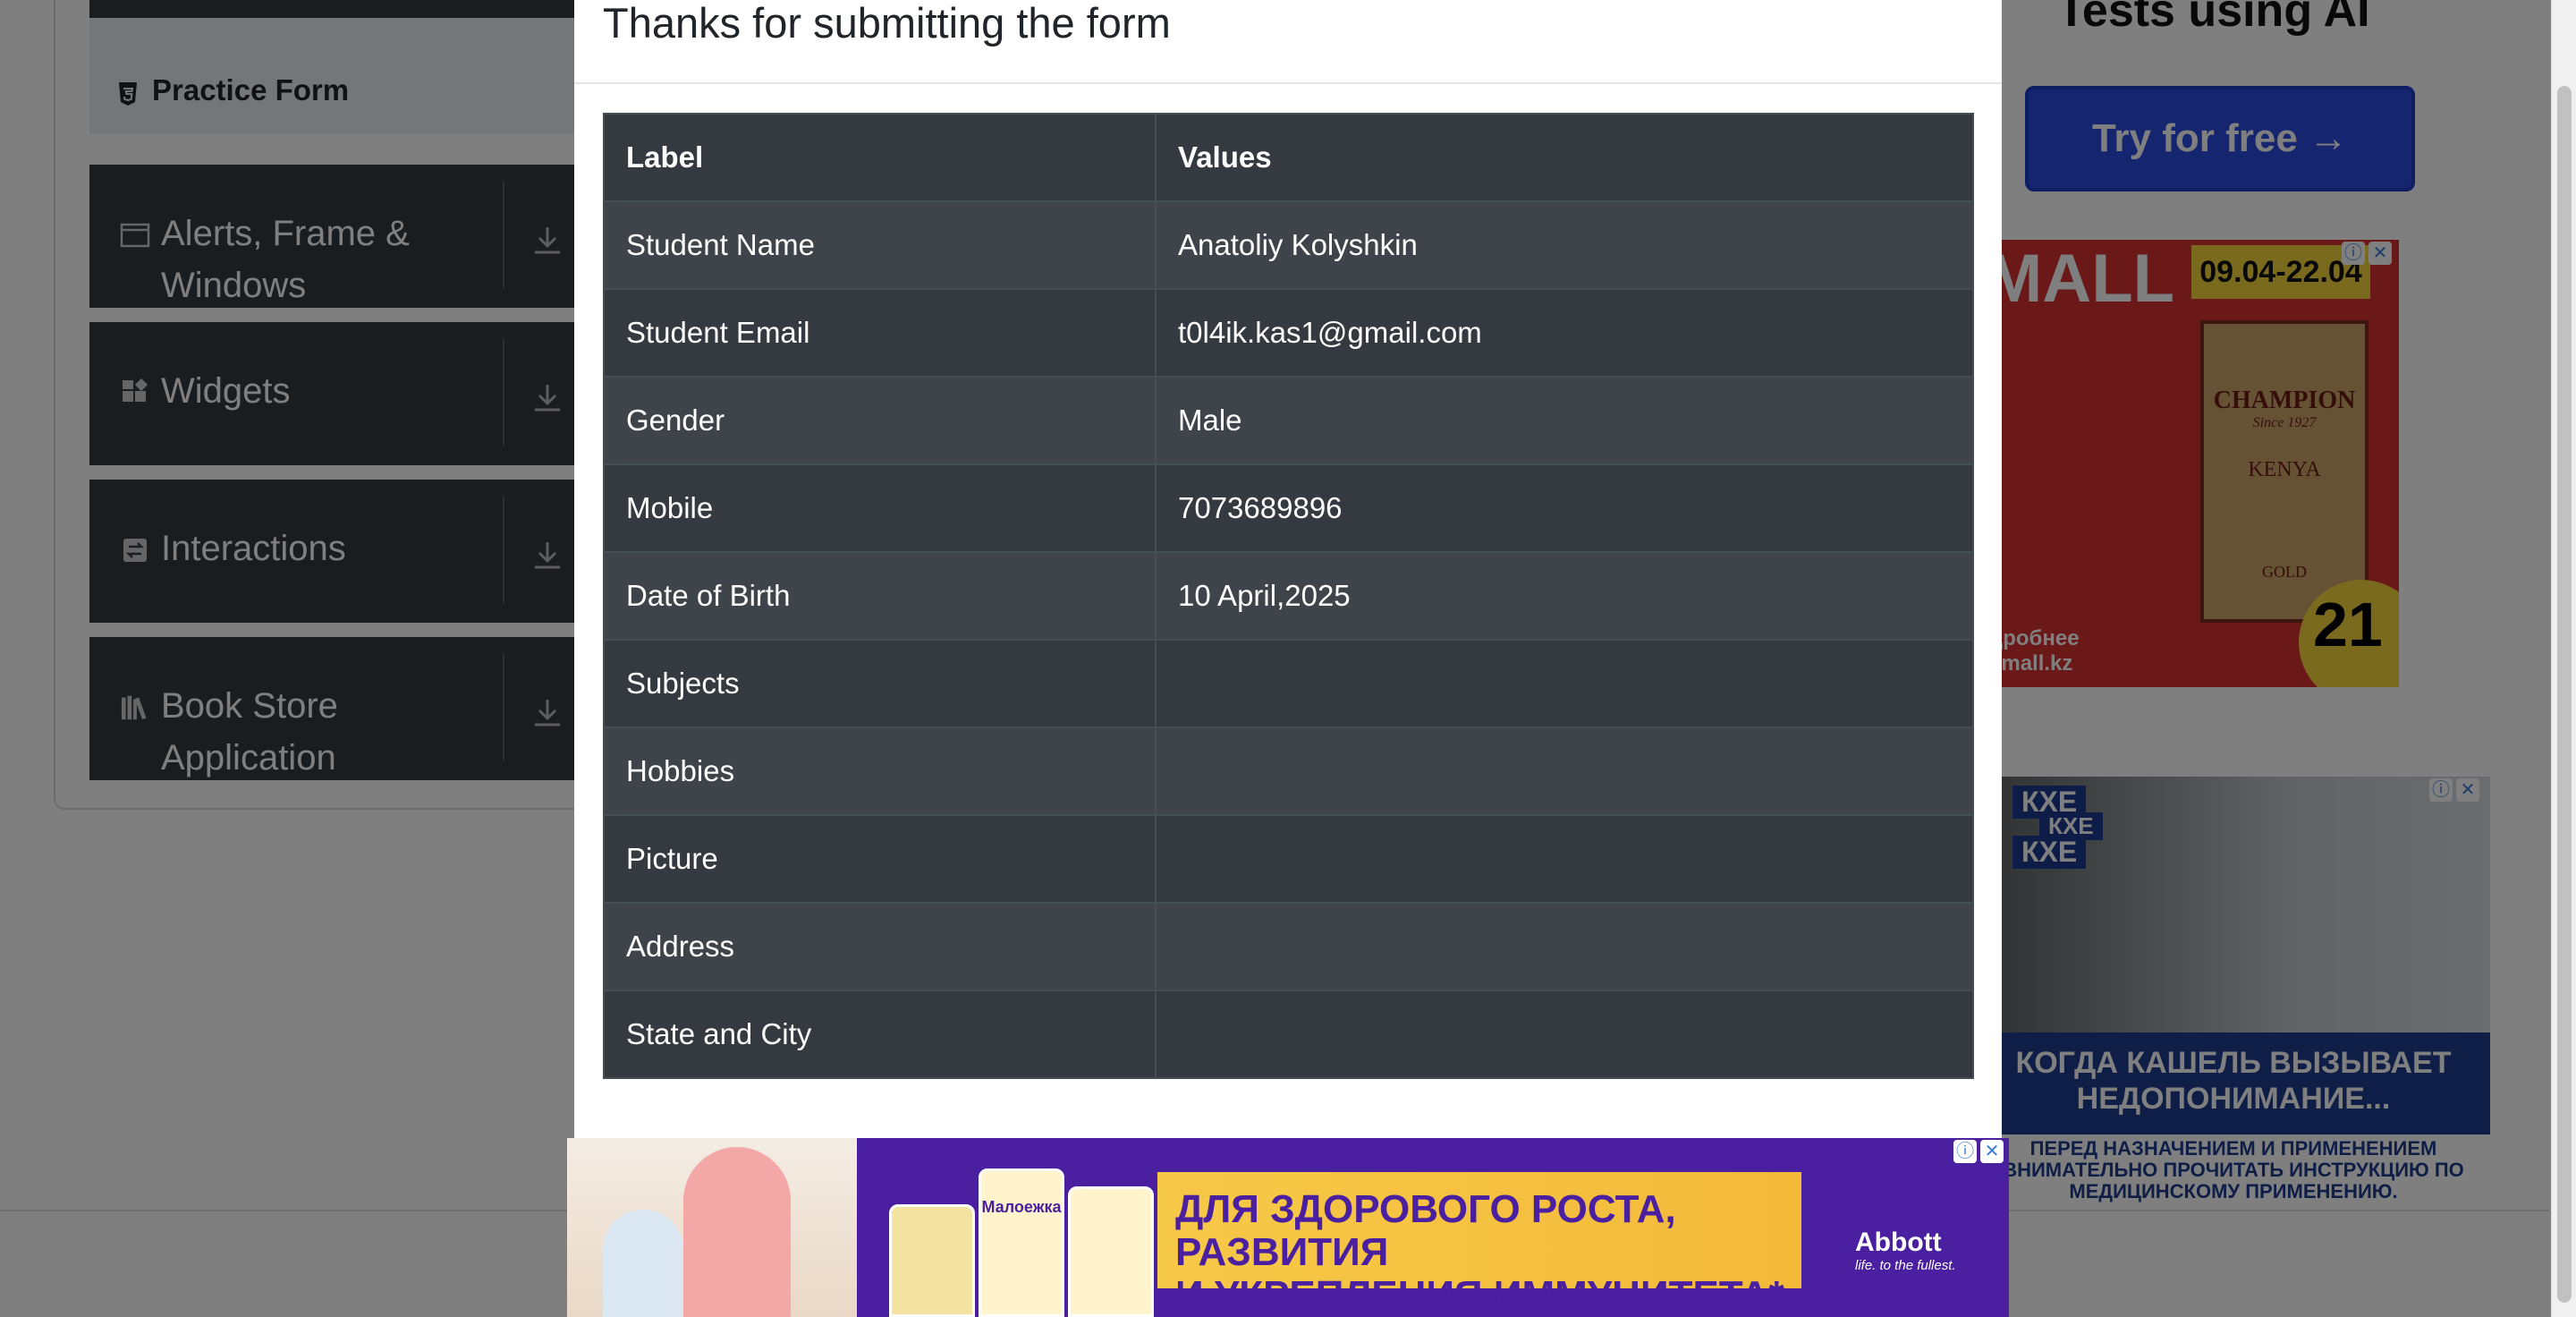 The image size is (2576, 1317). What do you see at coordinates (880, 420) in the screenshot?
I see `row-label: Gender` at bounding box center [880, 420].